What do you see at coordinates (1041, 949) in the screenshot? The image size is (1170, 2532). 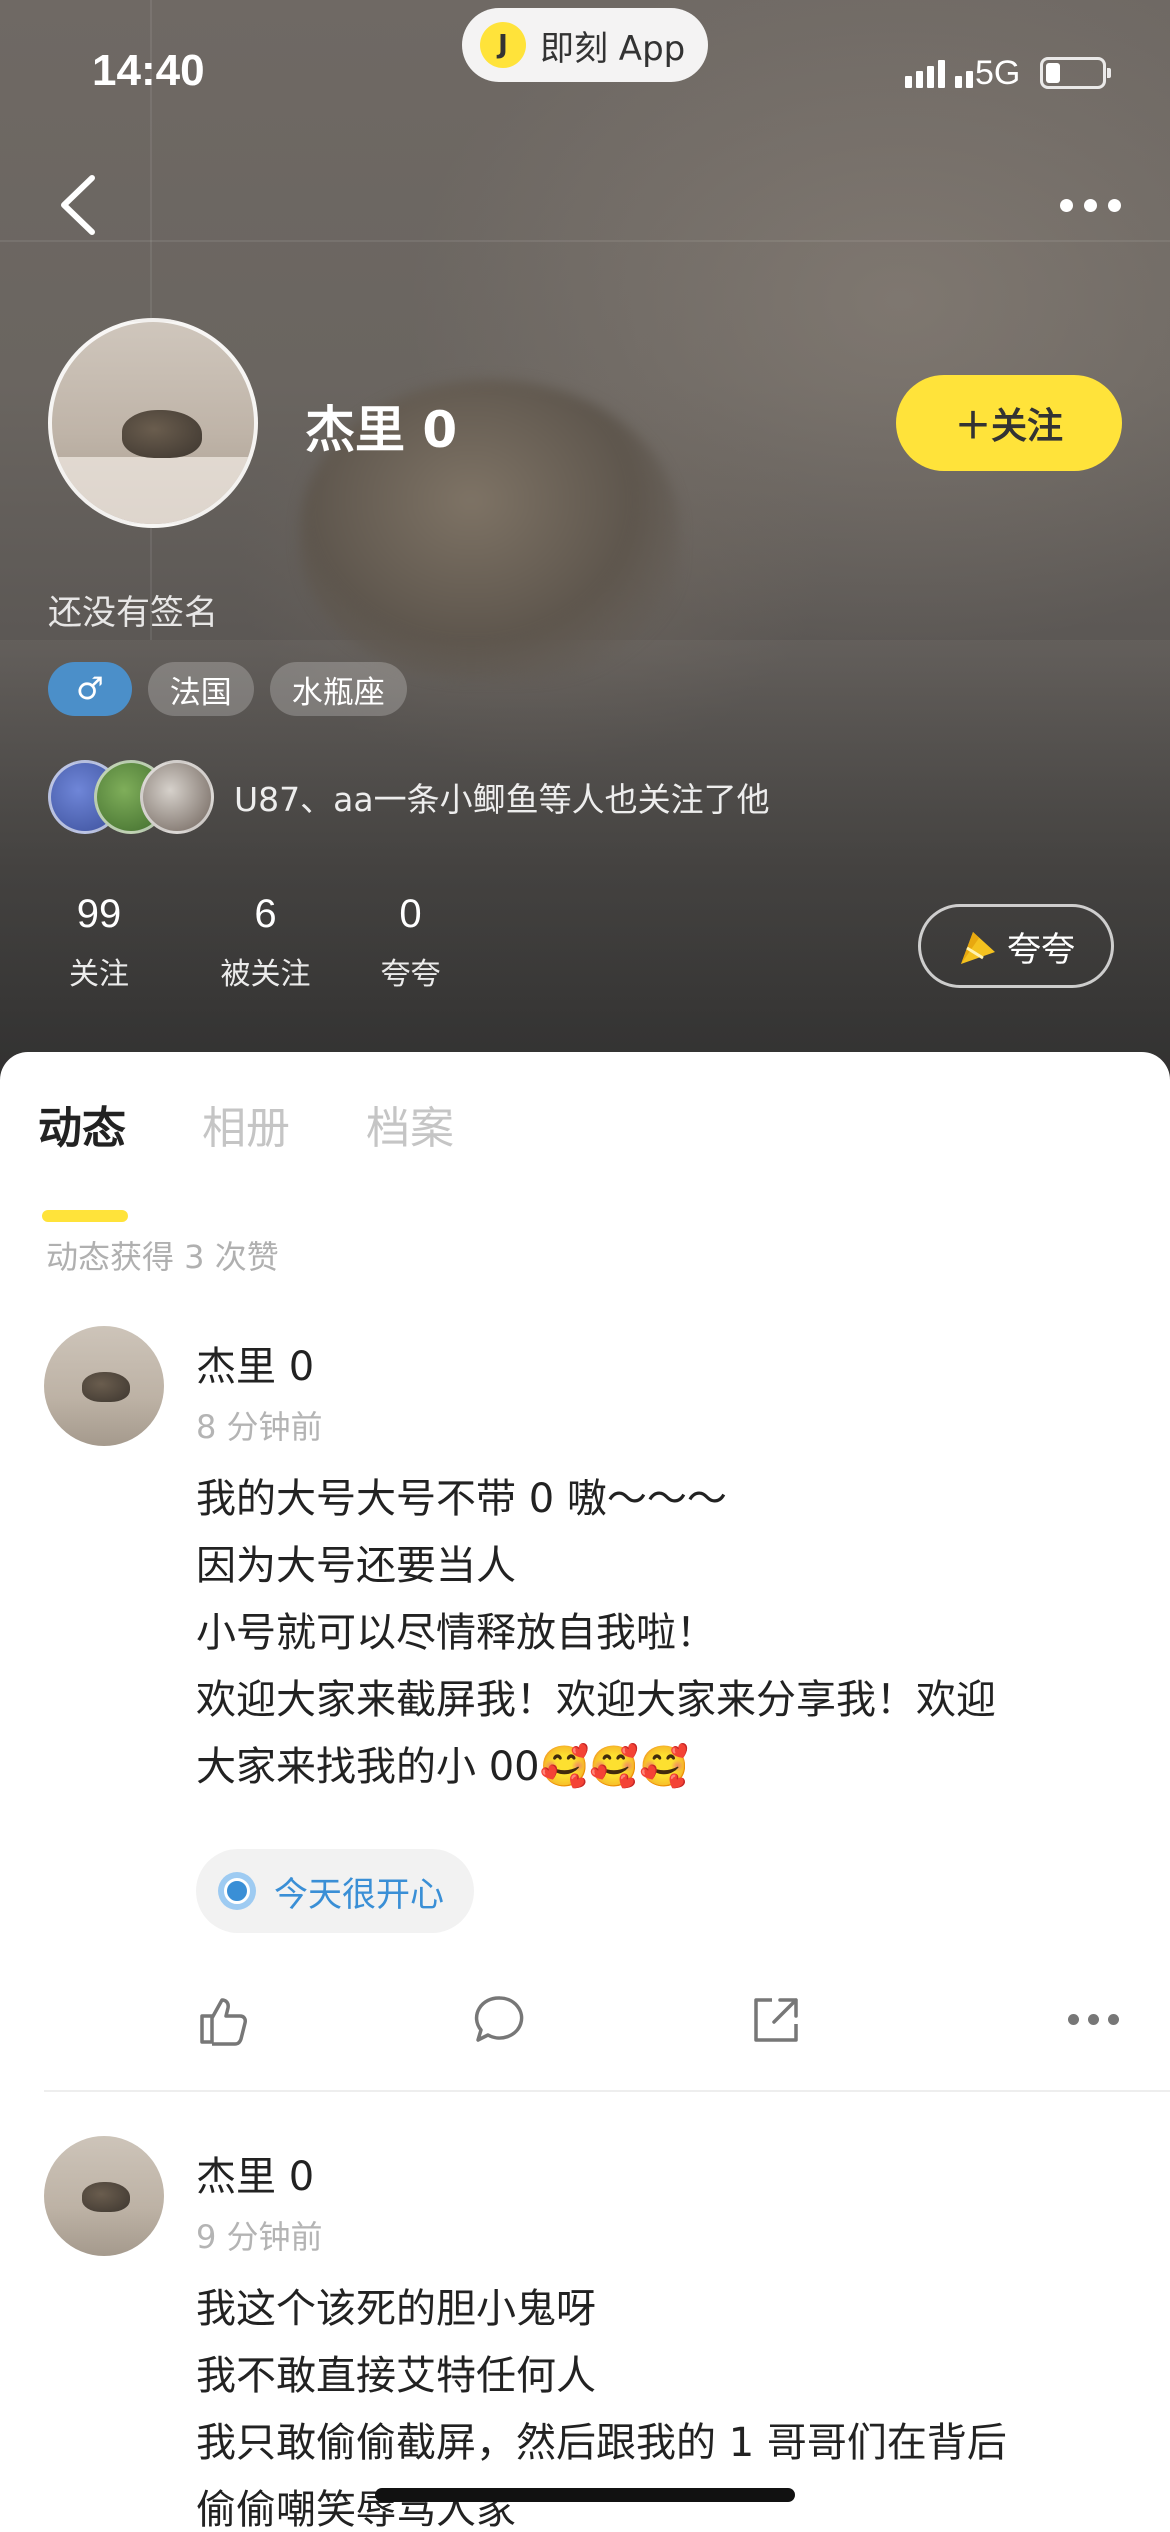 I see `praise-label: 夸夸` at bounding box center [1041, 949].